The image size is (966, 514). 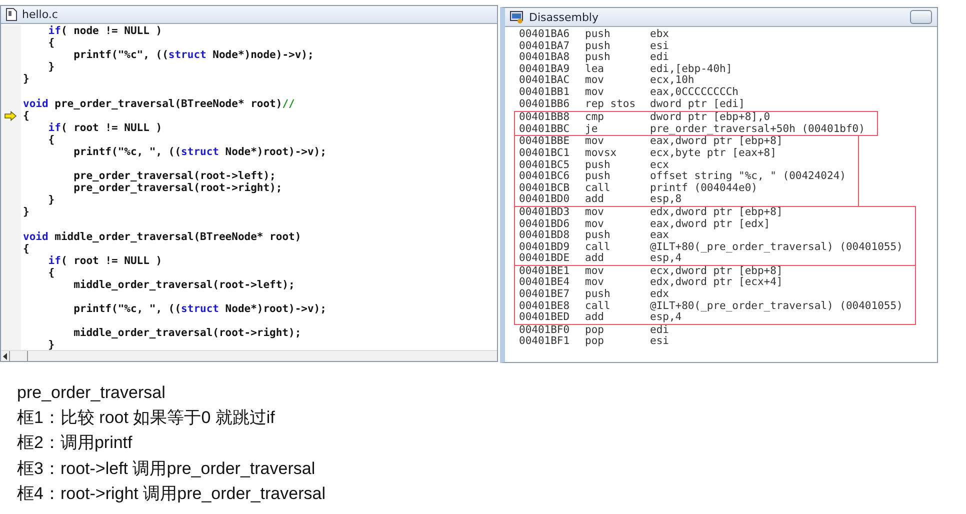 I want to click on mnemonic: cmp, so click(x=595, y=118).